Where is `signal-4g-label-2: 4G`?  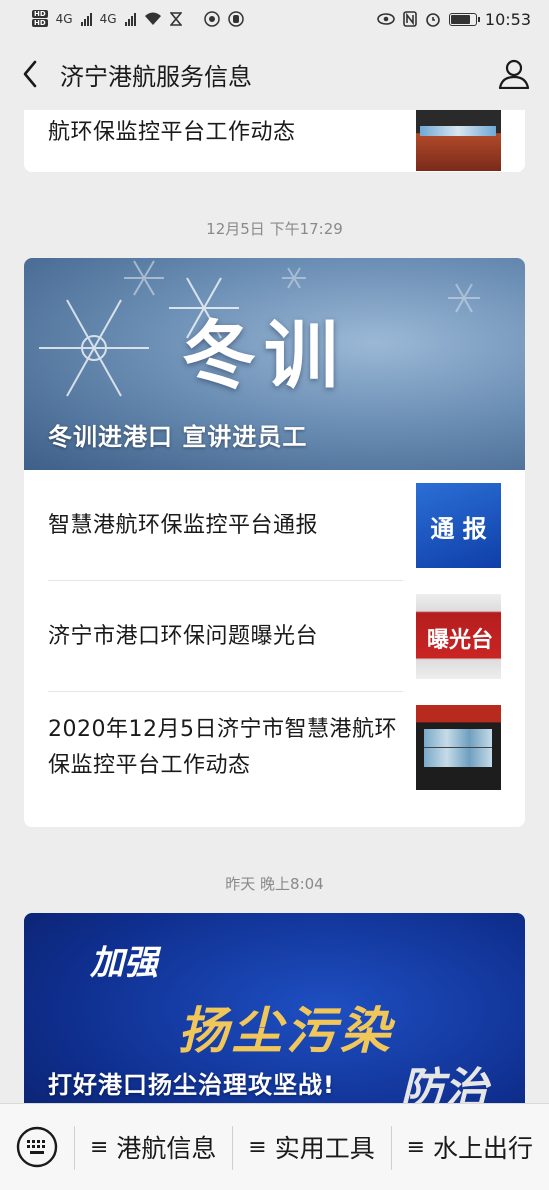
signal-4g-label-2: 4G is located at coordinates (108, 19).